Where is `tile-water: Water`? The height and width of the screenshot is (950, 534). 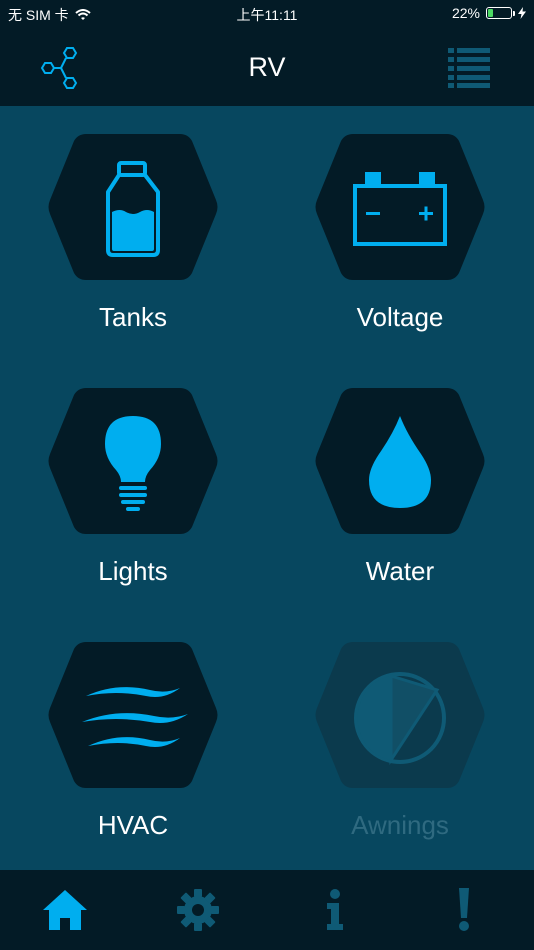
tile-water: Water is located at coordinates (400, 499).